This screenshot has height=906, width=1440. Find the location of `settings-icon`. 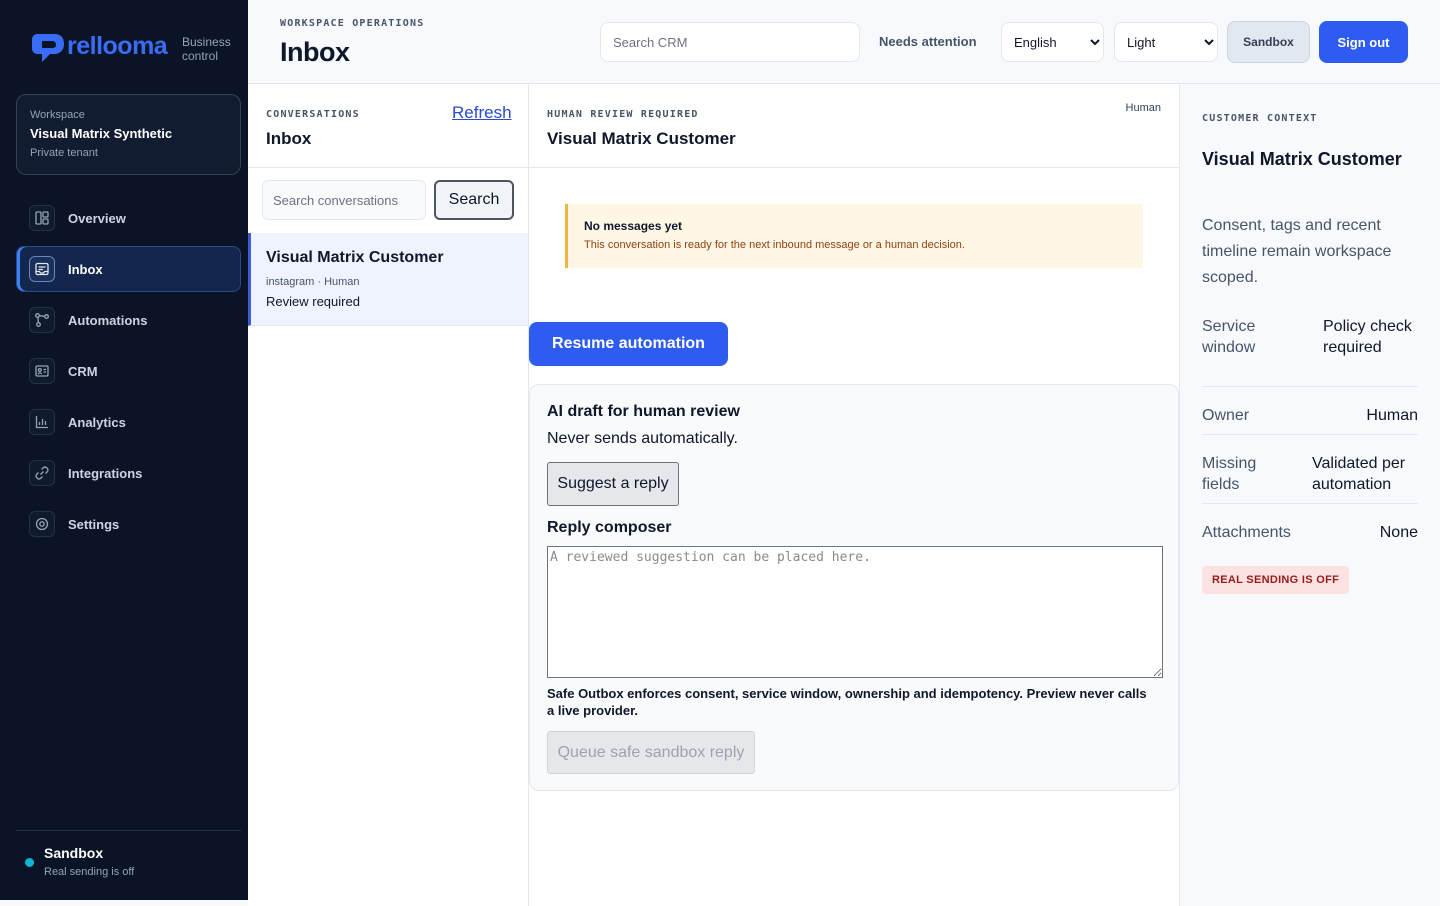

settings-icon is located at coordinates (42, 524).